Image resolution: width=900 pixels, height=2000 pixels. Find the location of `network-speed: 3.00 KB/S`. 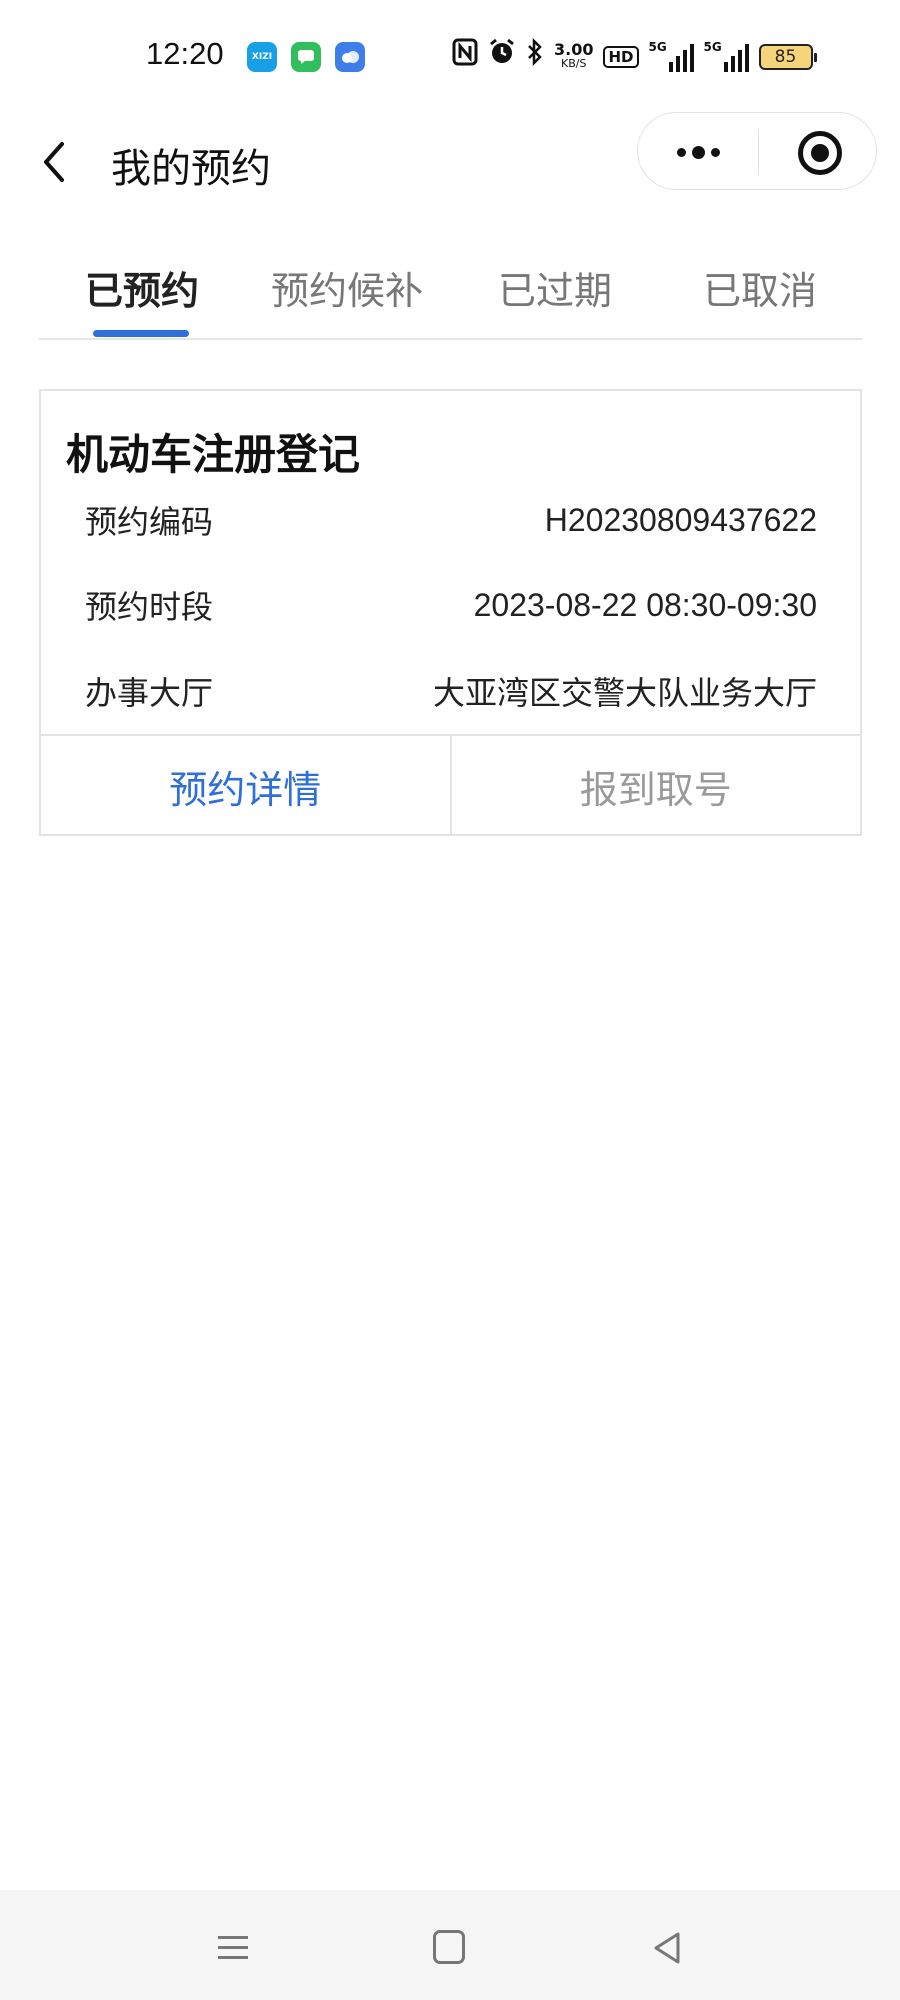

network-speed: 3.00 KB/S is located at coordinates (574, 55).